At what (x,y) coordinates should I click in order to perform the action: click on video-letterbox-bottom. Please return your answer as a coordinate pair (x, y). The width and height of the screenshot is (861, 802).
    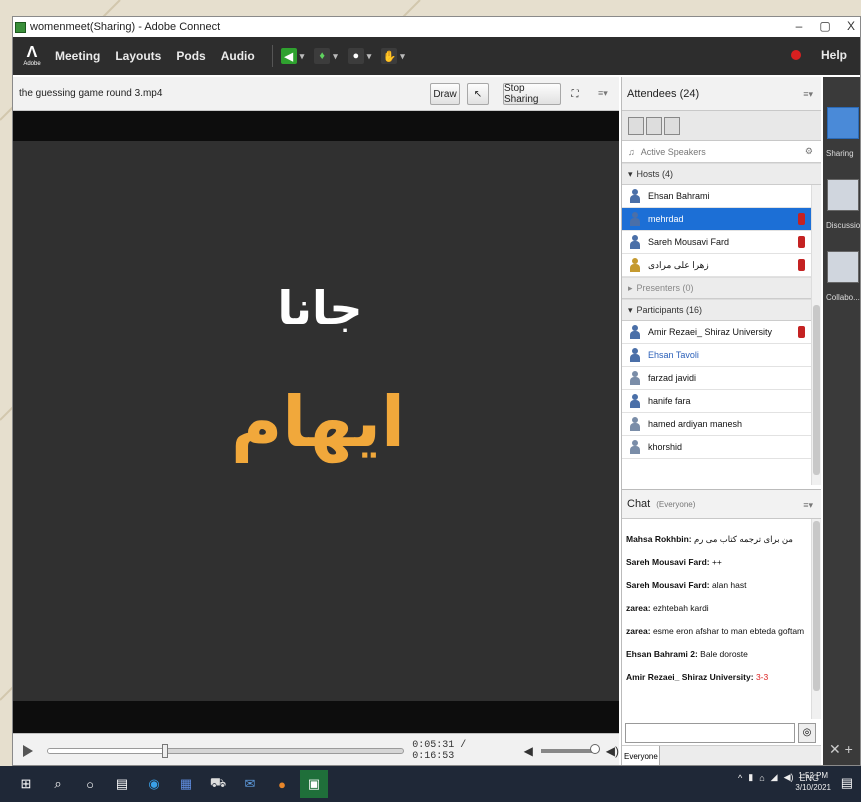
    Looking at the image, I should click on (316, 717).